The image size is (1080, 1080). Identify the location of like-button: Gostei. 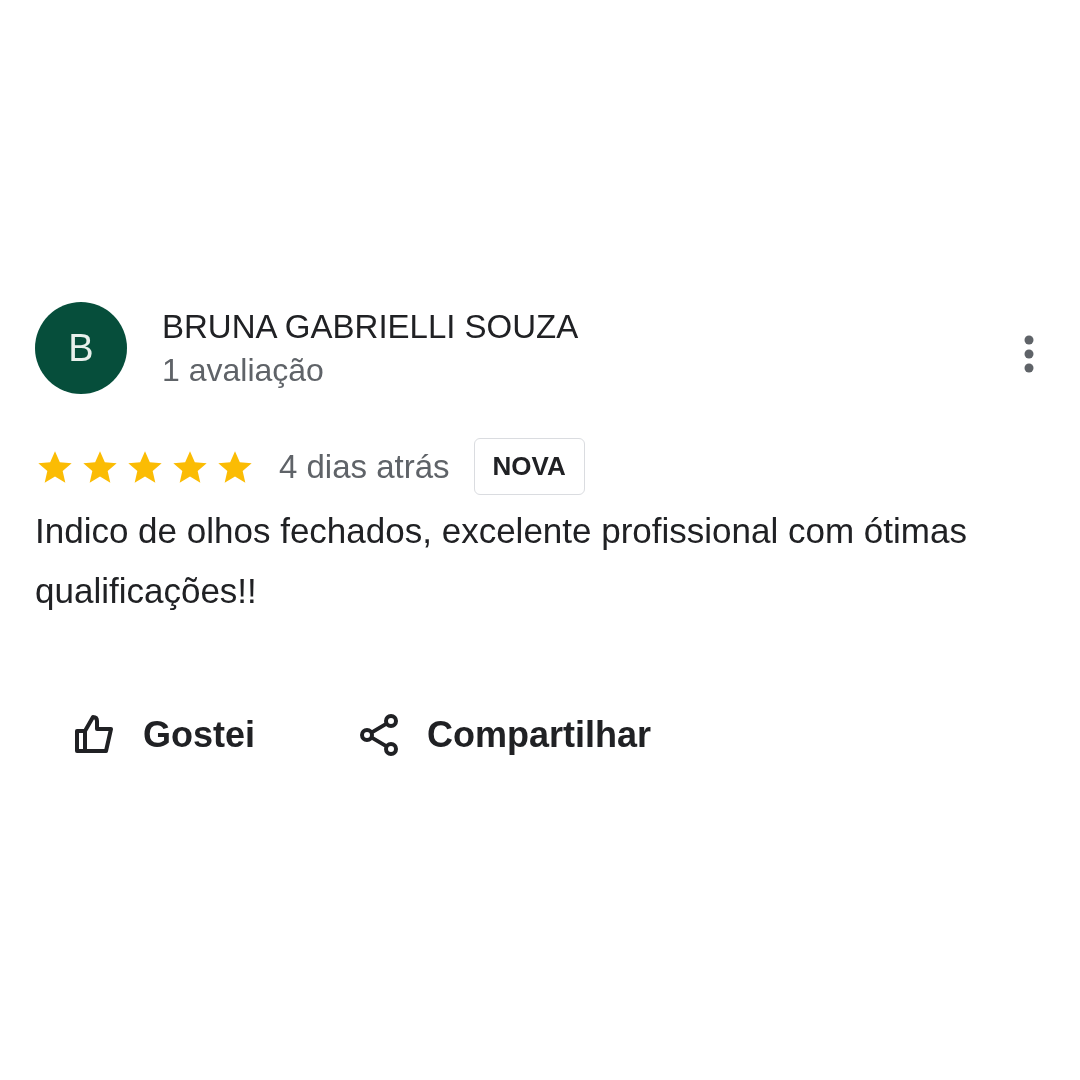
(163, 735).